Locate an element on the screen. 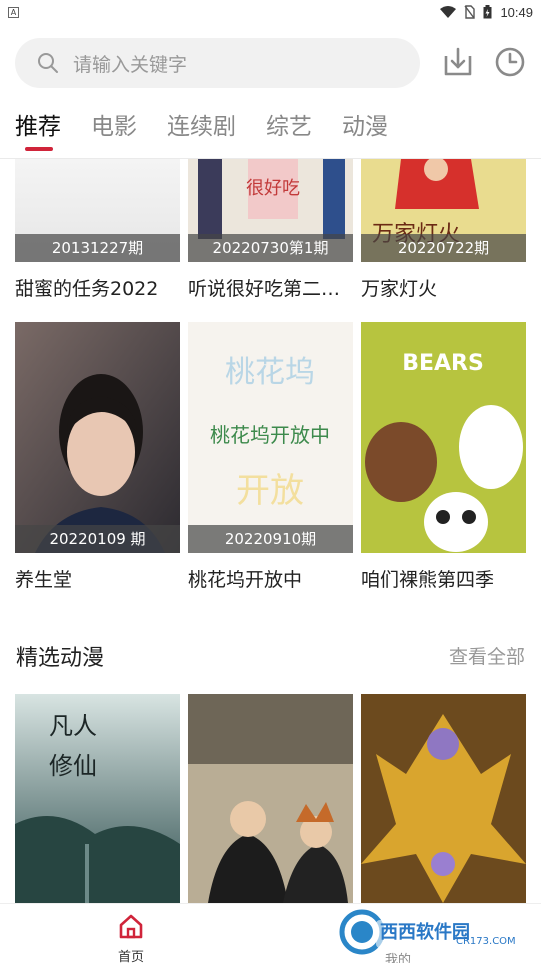 This screenshot has height=963, width=541. video-title: 甜蜜的任务2022 is located at coordinates (87, 289).